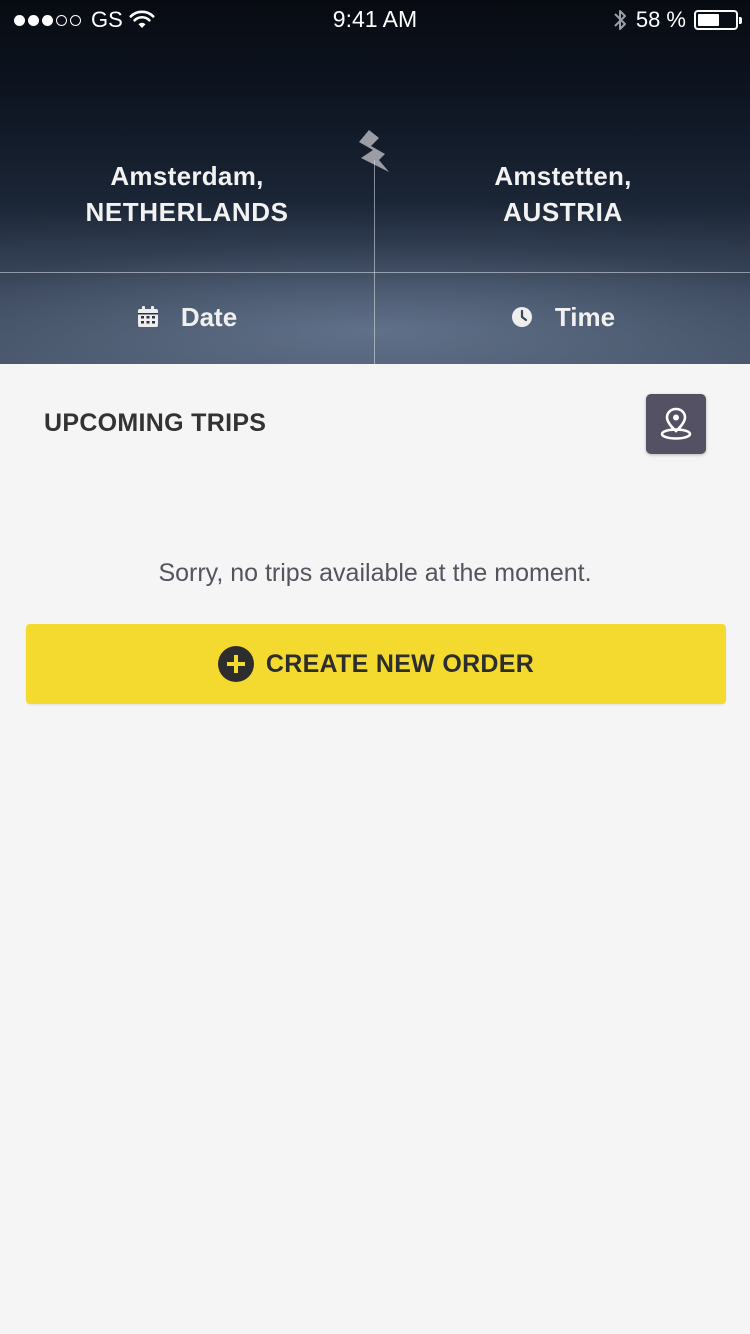  Describe the element at coordinates (521, 317) in the screenshot. I see `clock-icon` at that location.